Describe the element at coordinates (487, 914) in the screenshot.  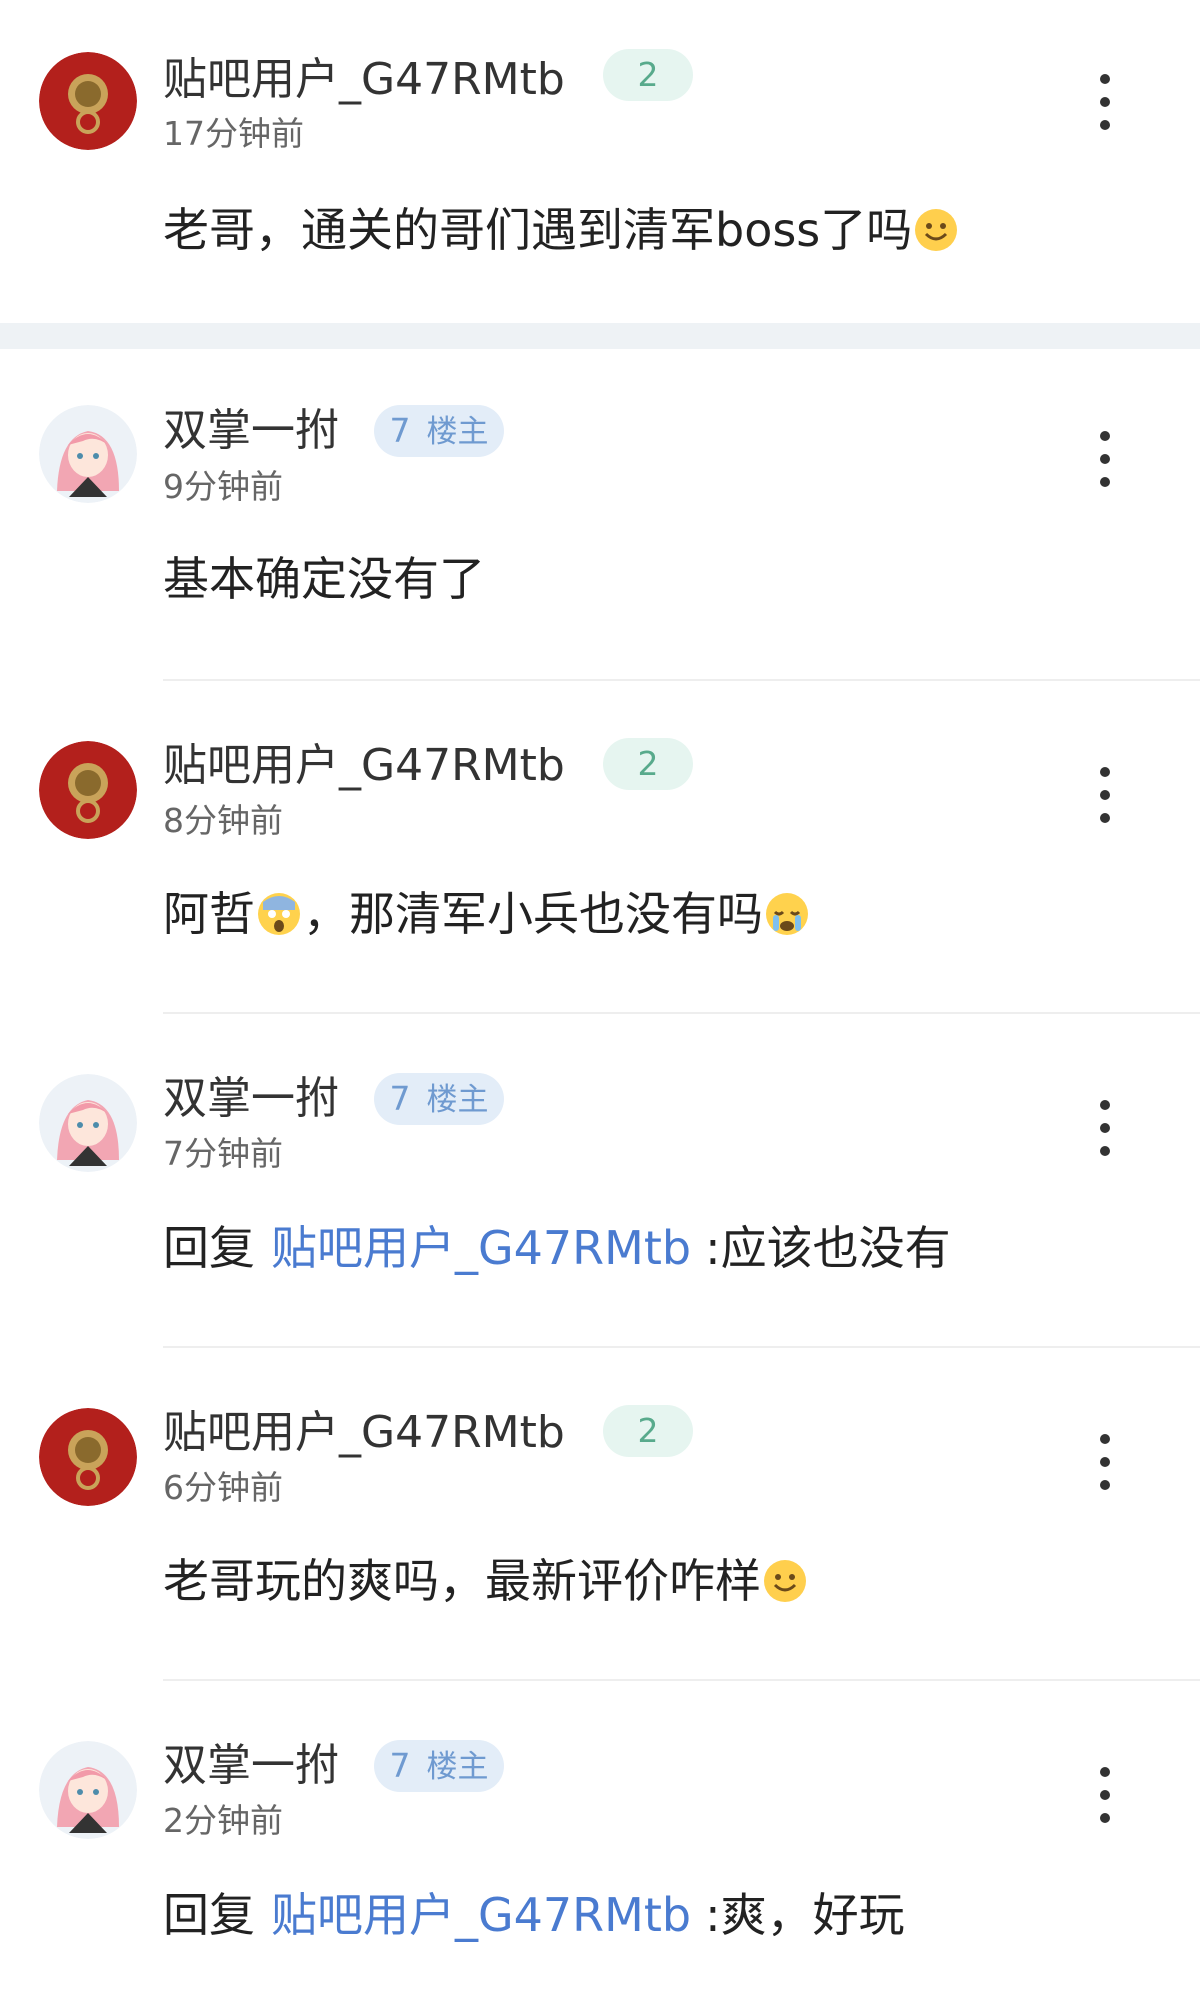
I see `comment-text: 阿哲 ，那清军小兵也没有吗` at that location.